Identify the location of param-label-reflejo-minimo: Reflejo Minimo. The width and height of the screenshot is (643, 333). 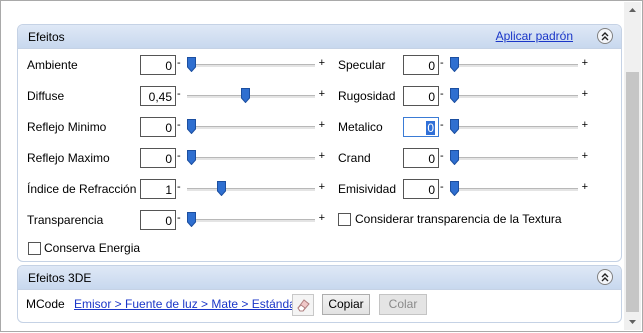
(67, 127).